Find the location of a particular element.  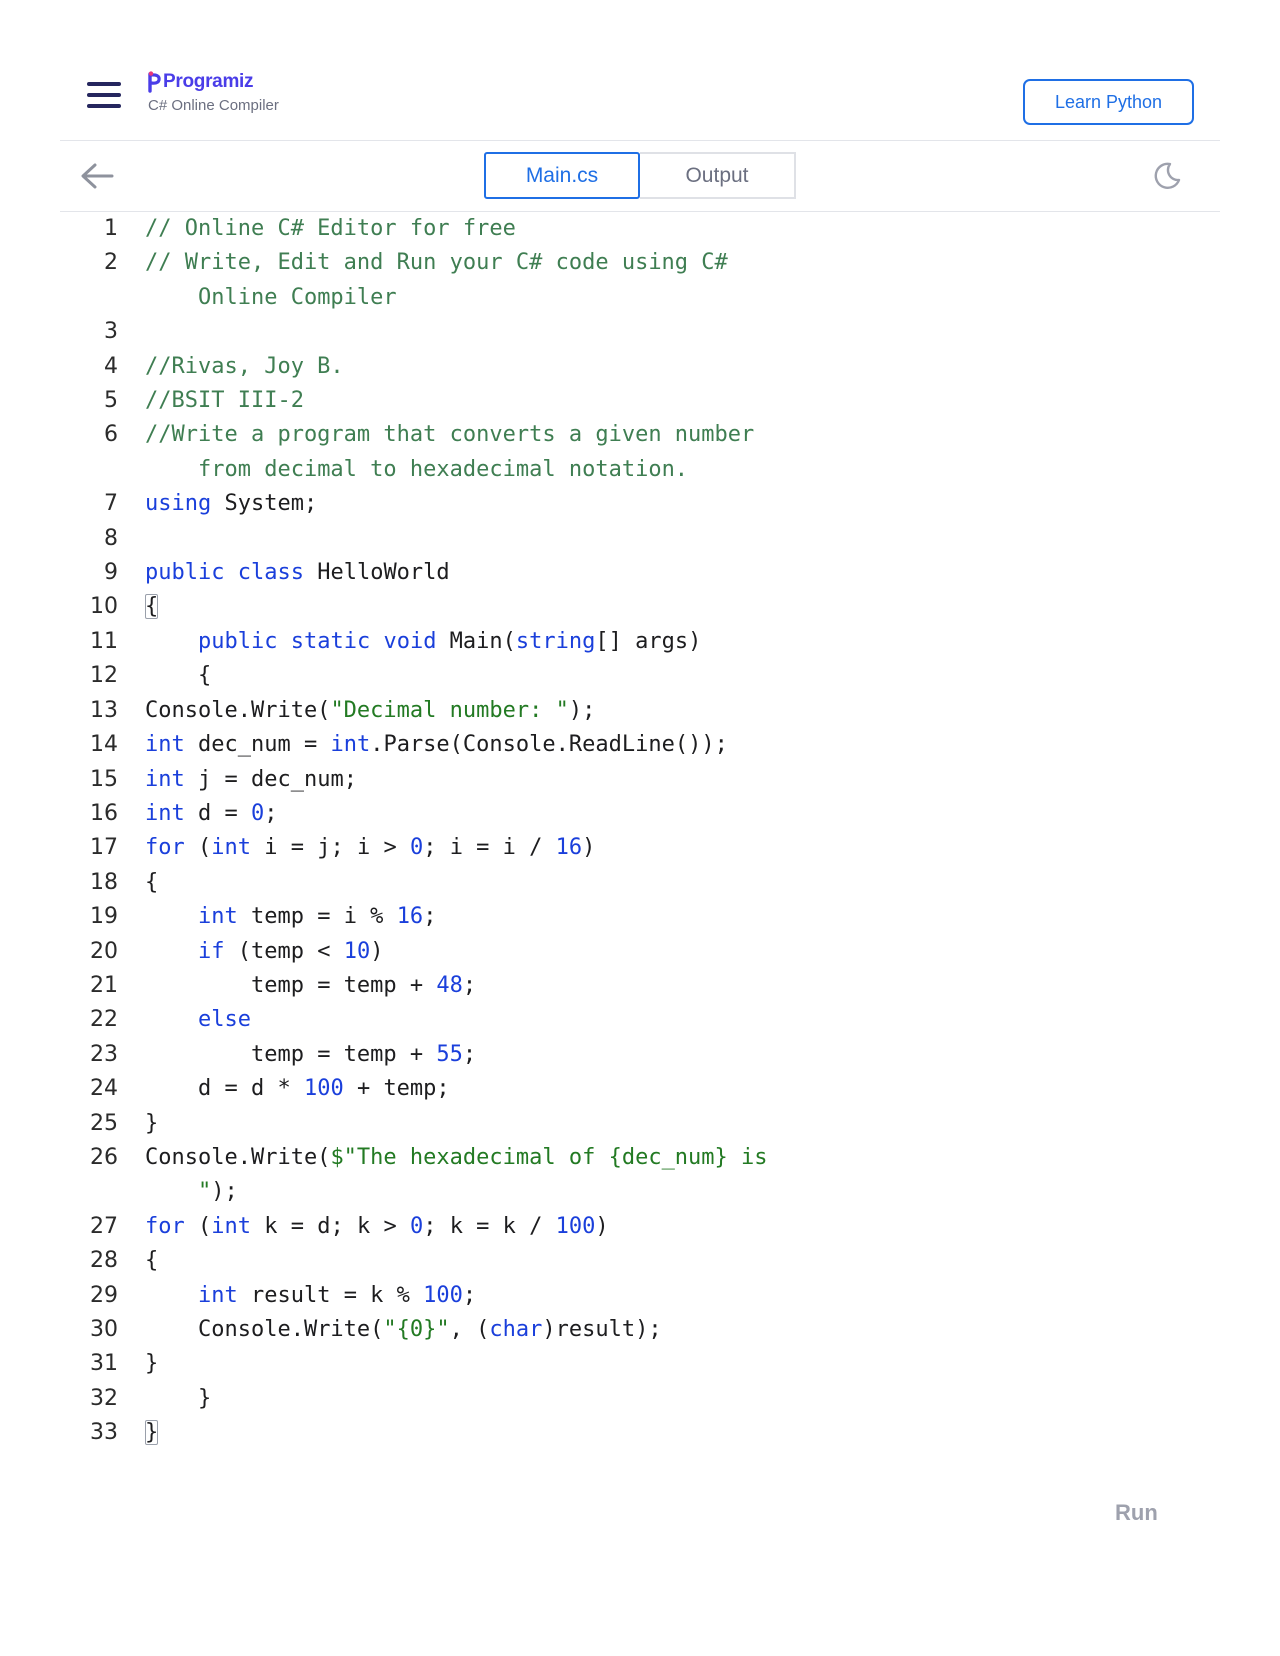

code-text: k = d; k > is located at coordinates (330, 1226).